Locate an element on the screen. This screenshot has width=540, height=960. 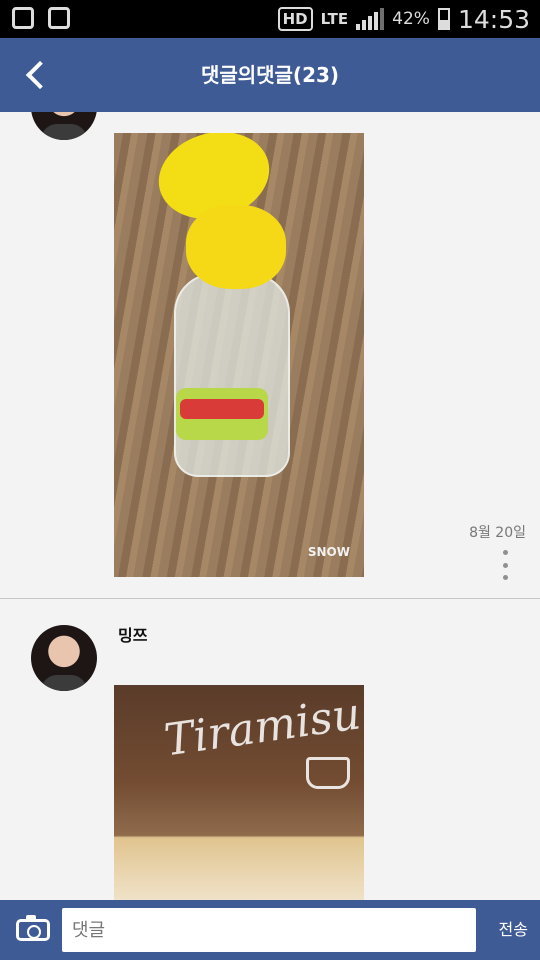
page-title: 댓글의댓글(23) is located at coordinates (270, 75).